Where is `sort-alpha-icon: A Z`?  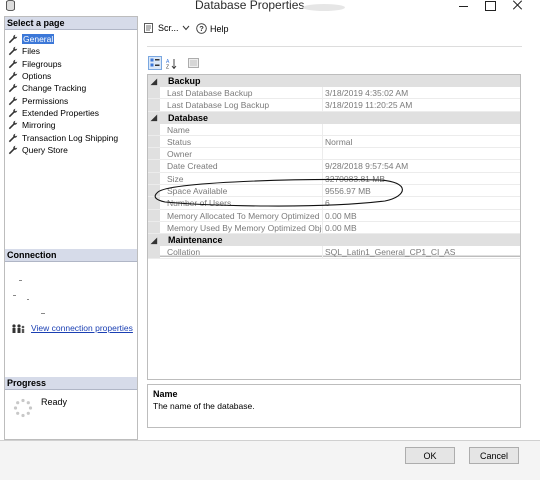
sort-alpha-icon: A Z is located at coordinates (171, 63).